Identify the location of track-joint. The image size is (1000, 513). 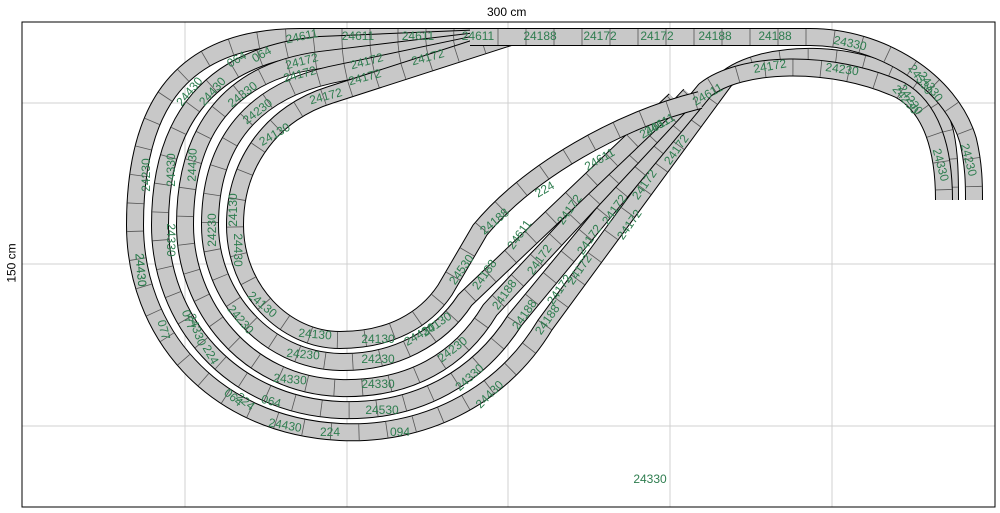
(943, 190).